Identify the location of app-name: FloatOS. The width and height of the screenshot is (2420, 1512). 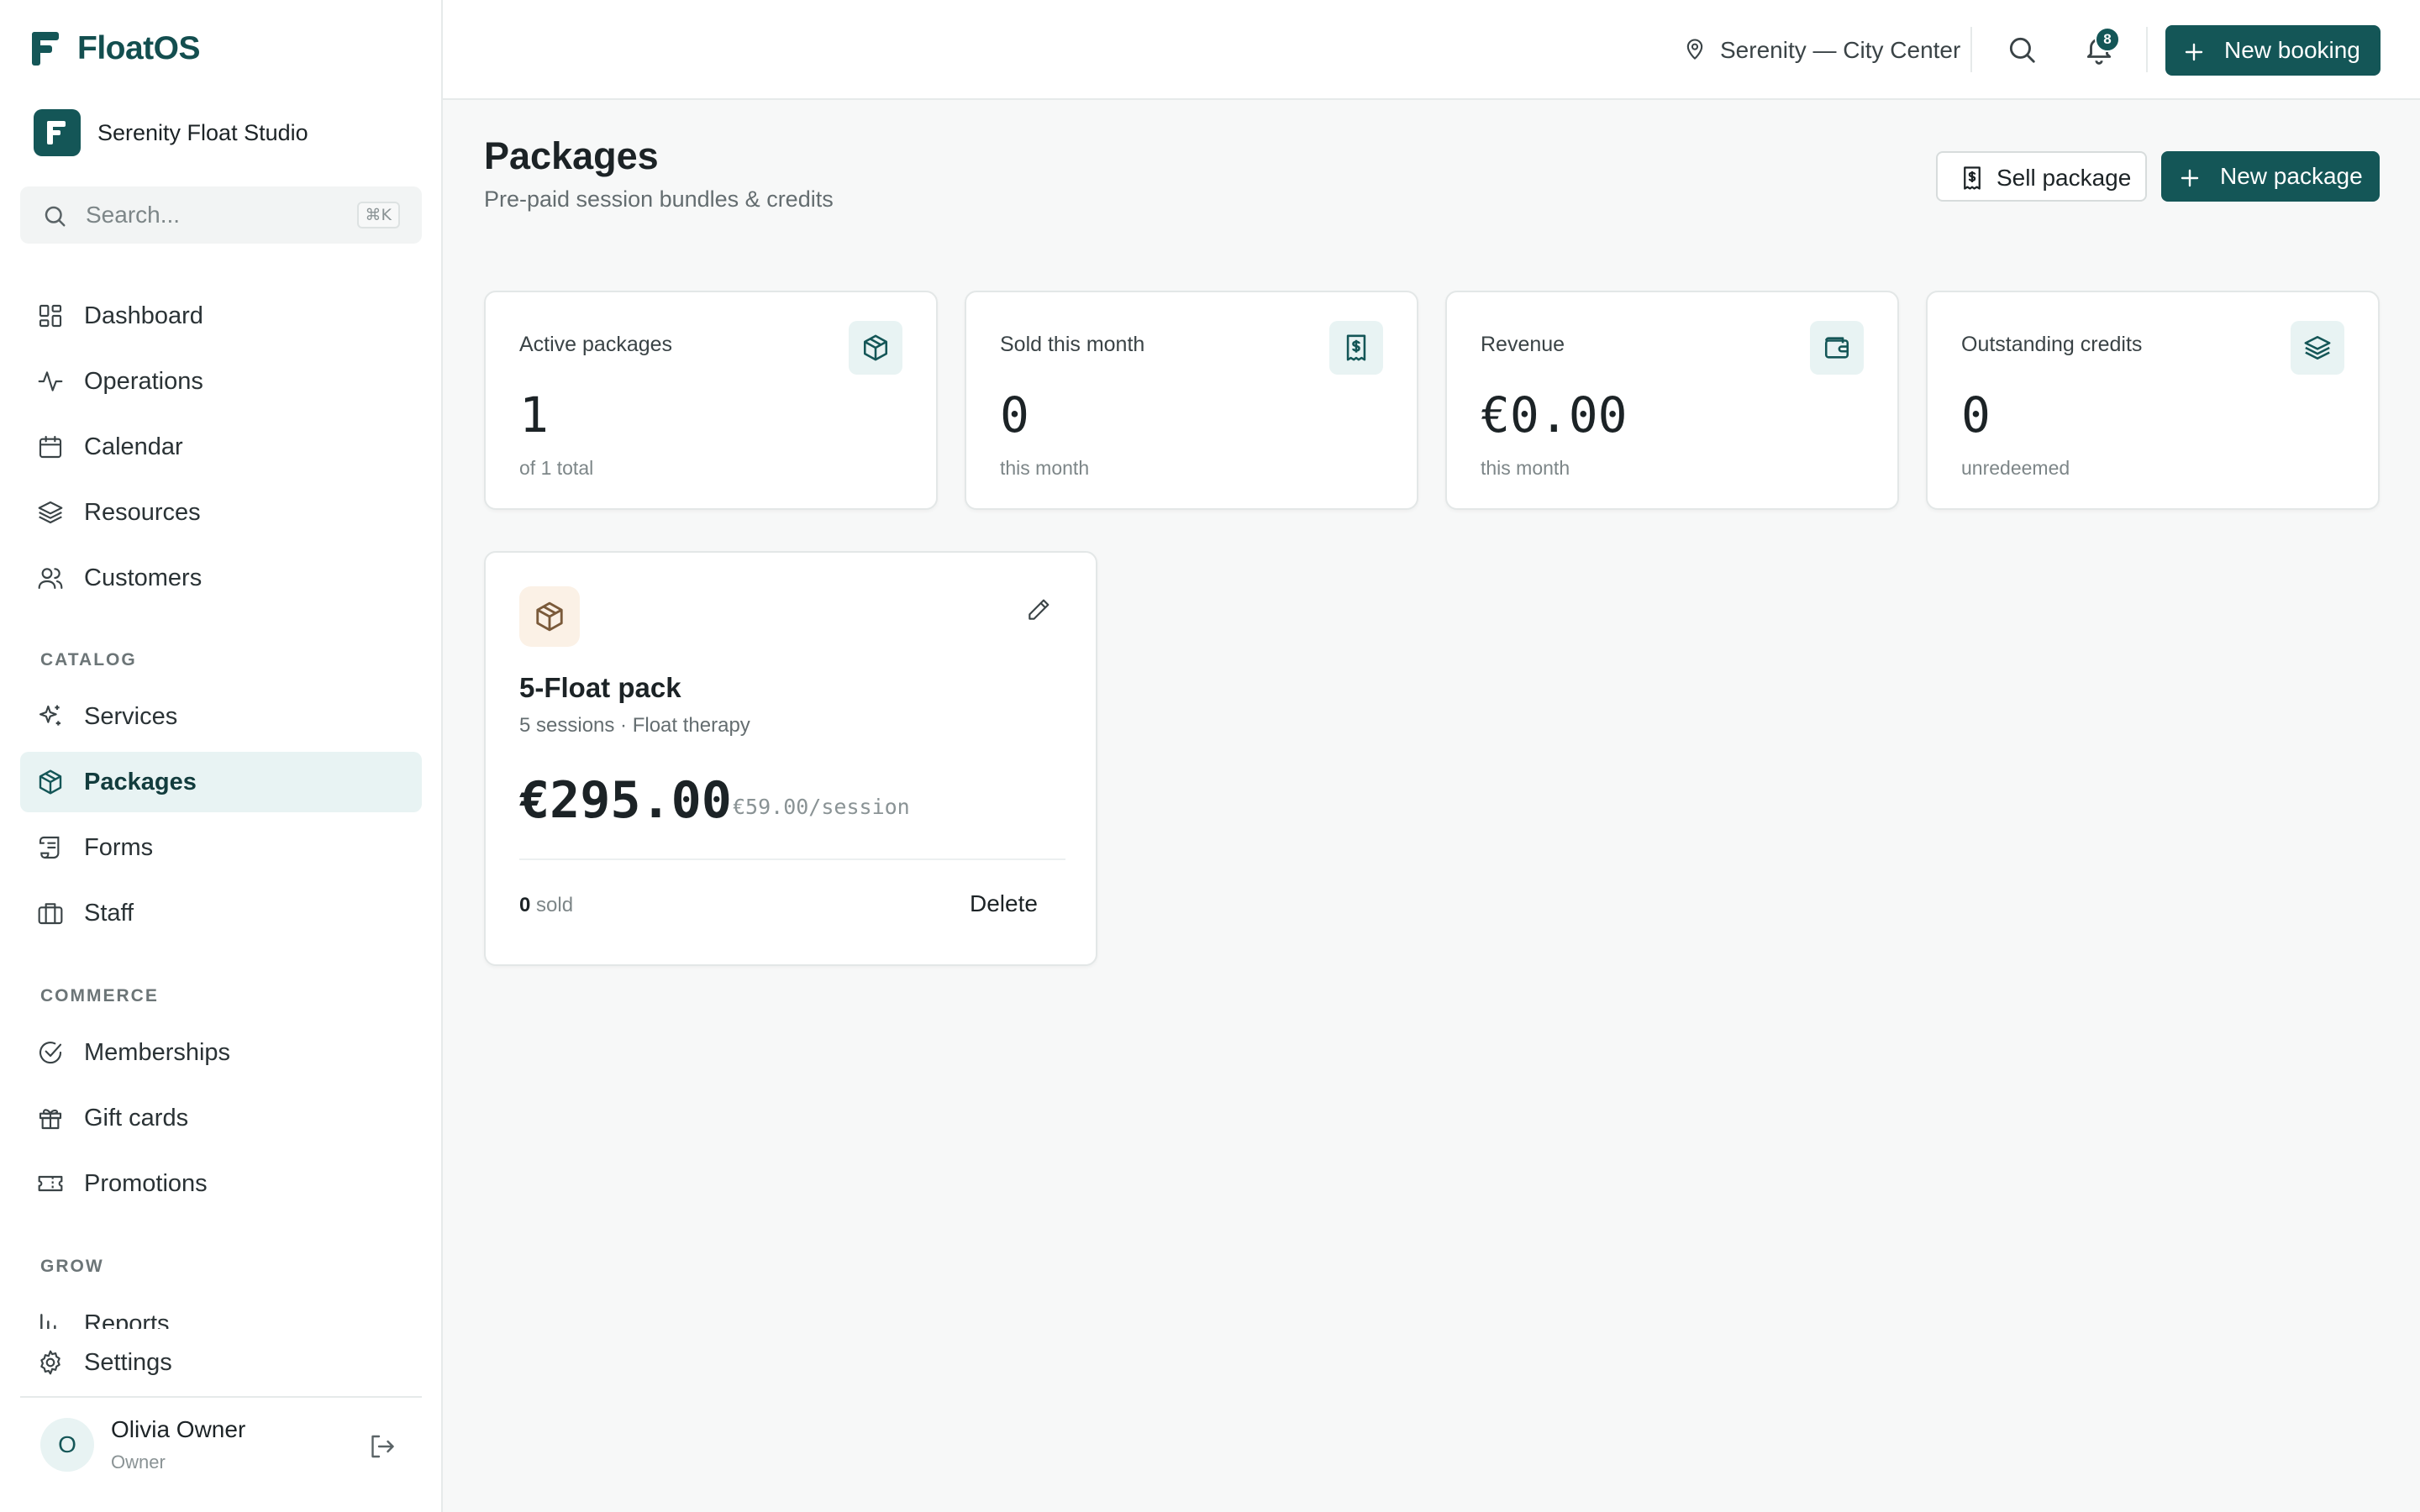
(139, 48).